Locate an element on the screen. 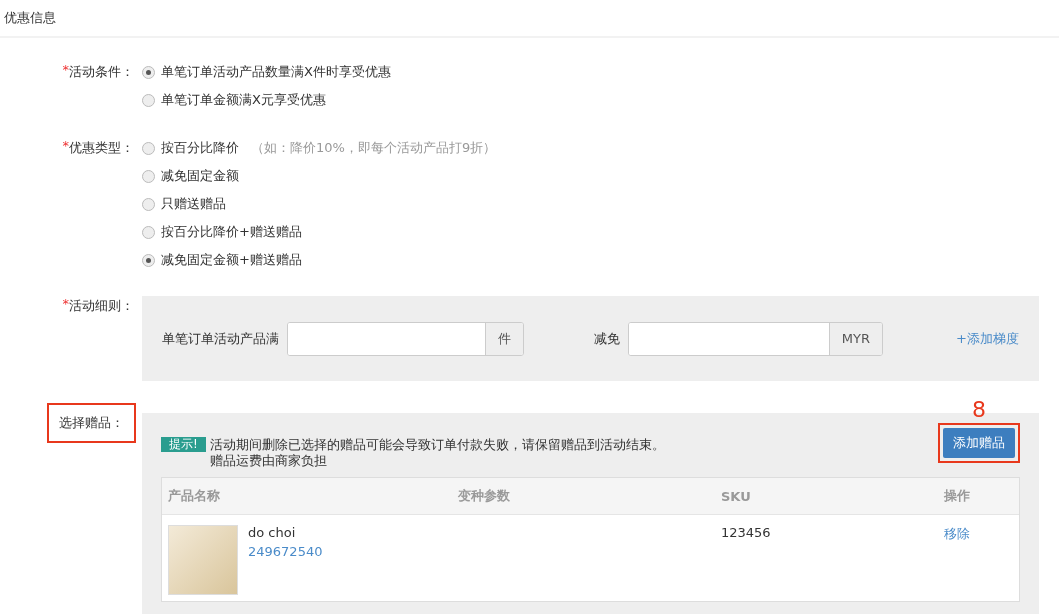 The image size is (1059, 614). column-header: 操作 is located at coordinates (957, 496).